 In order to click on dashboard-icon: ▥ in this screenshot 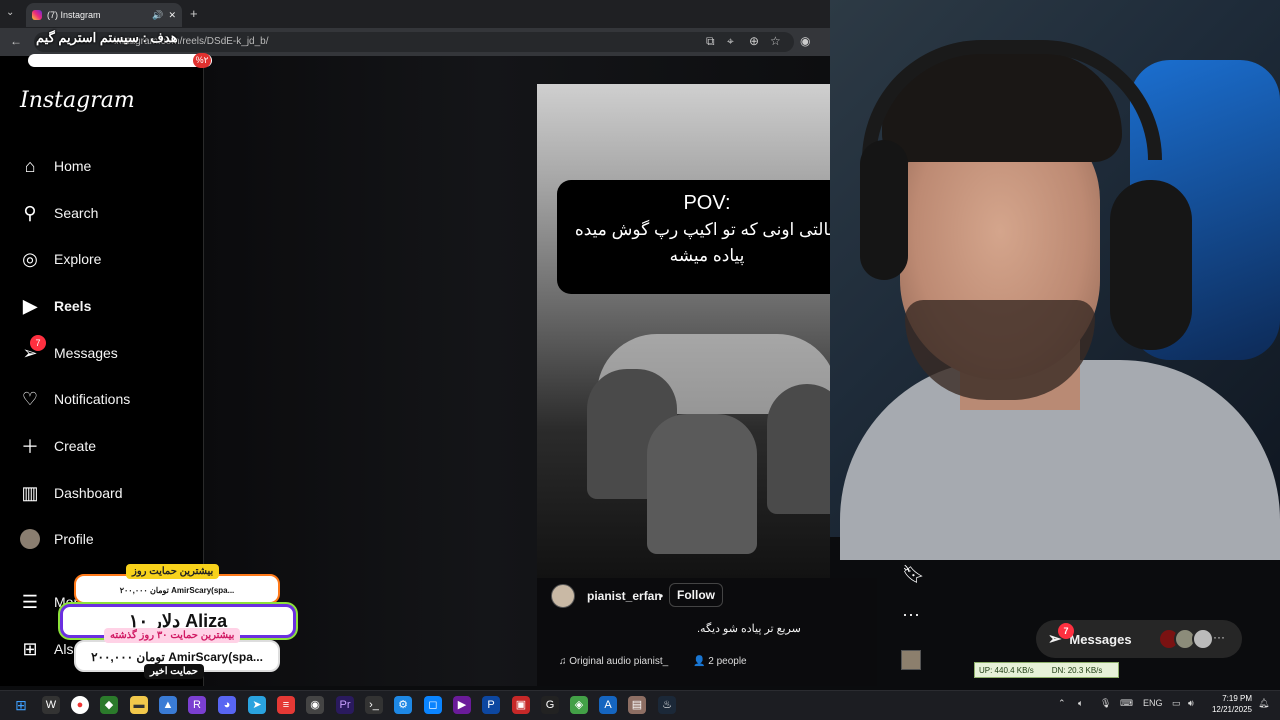, I will do `click(30, 492)`.